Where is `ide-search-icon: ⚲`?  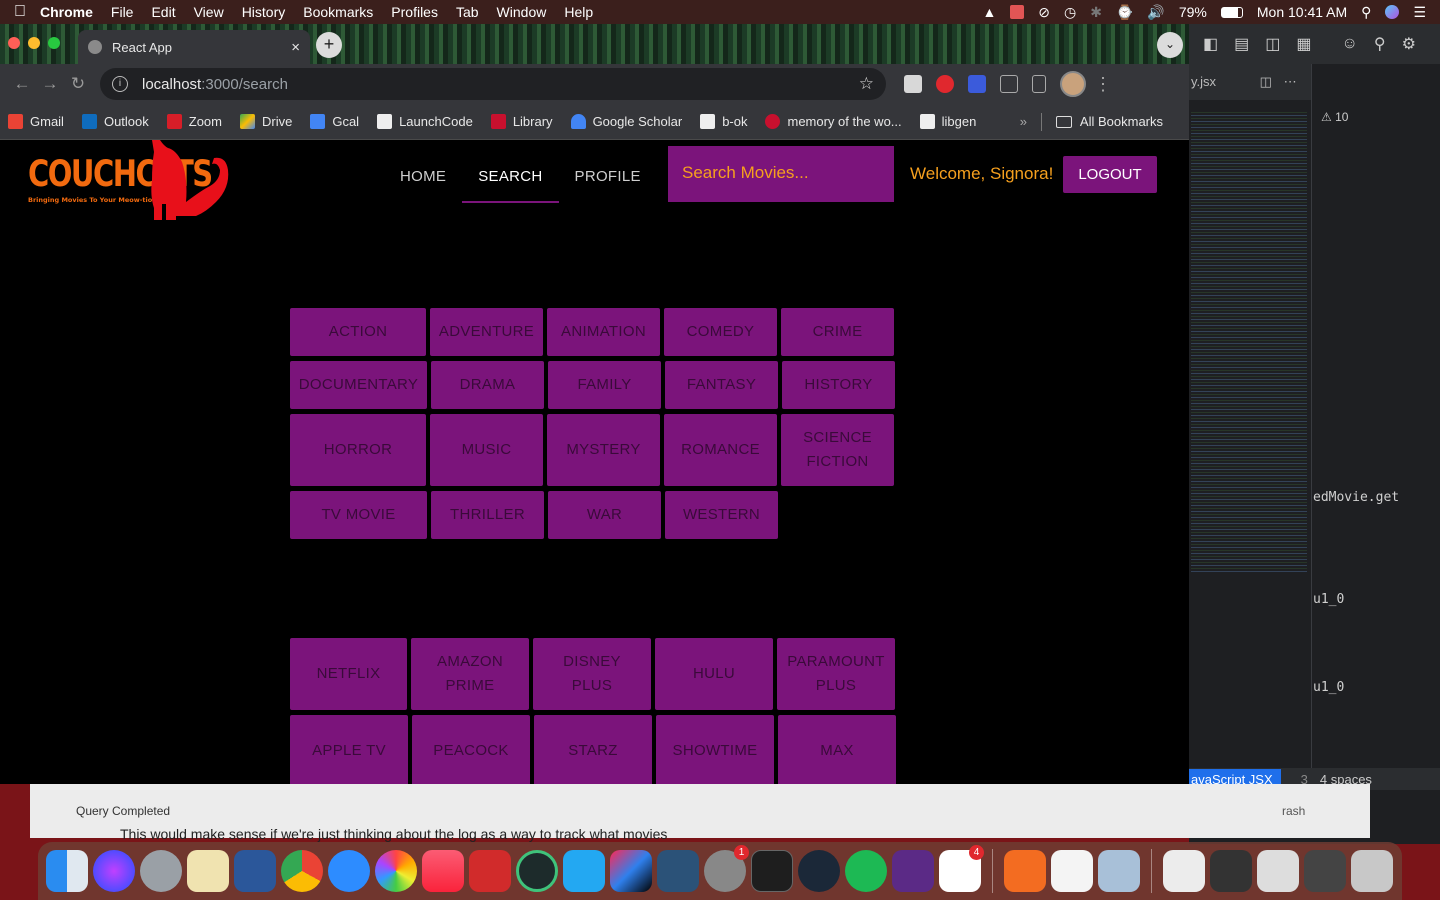 ide-search-icon: ⚲ is located at coordinates (1380, 44).